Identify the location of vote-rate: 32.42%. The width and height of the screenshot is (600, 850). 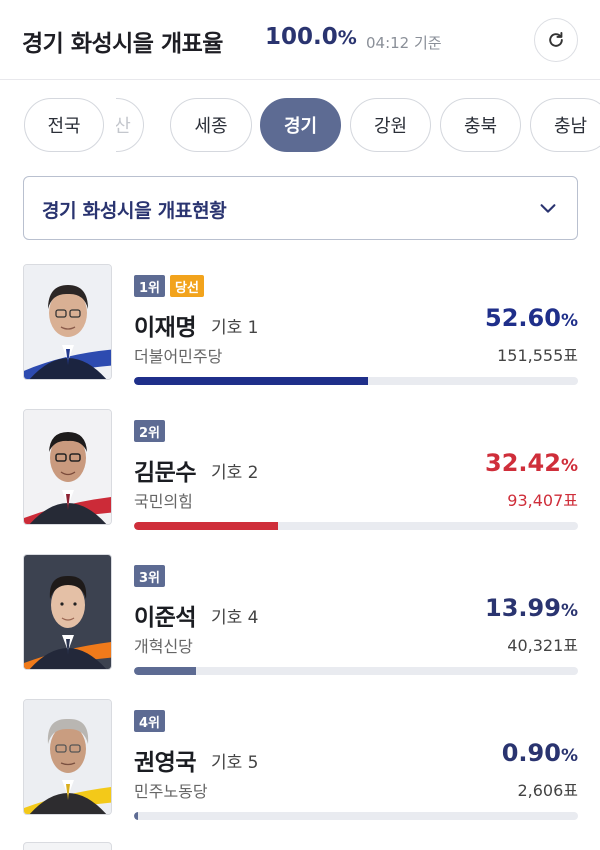
(531, 463).